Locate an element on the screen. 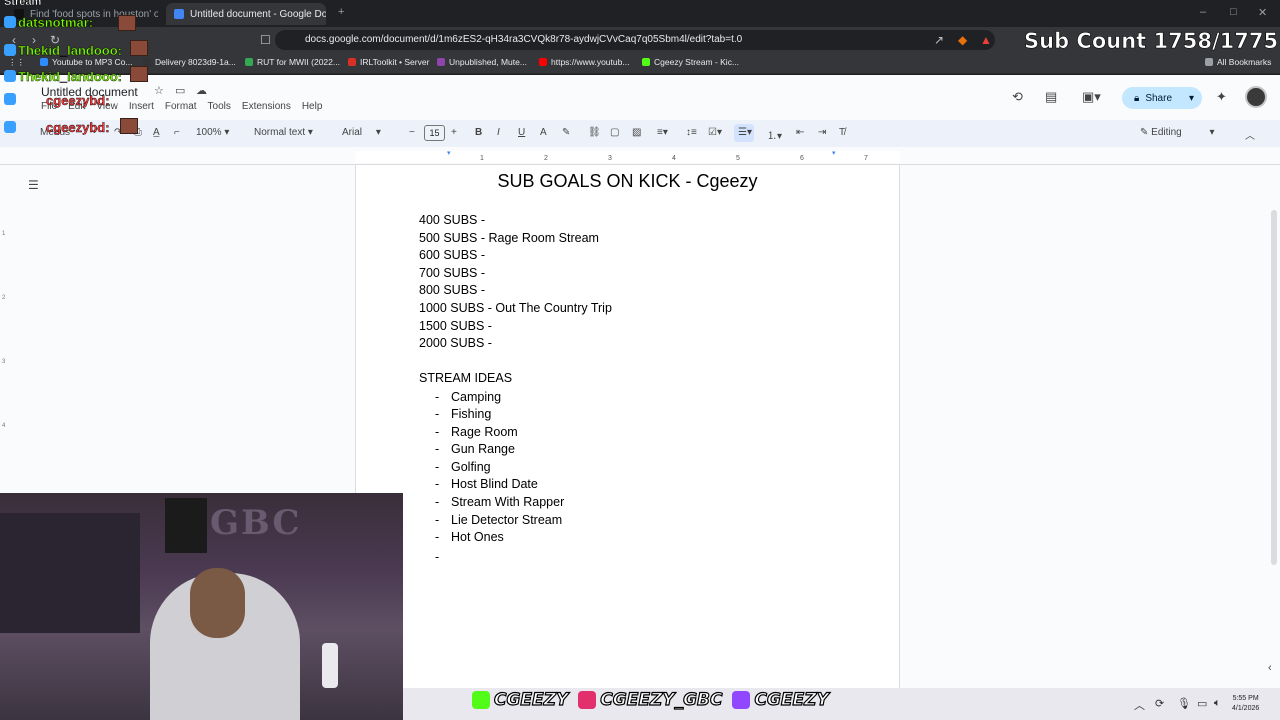 The image size is (1280, 720). idea-item: Stream With Rapper is located at coordinates (507, 502).